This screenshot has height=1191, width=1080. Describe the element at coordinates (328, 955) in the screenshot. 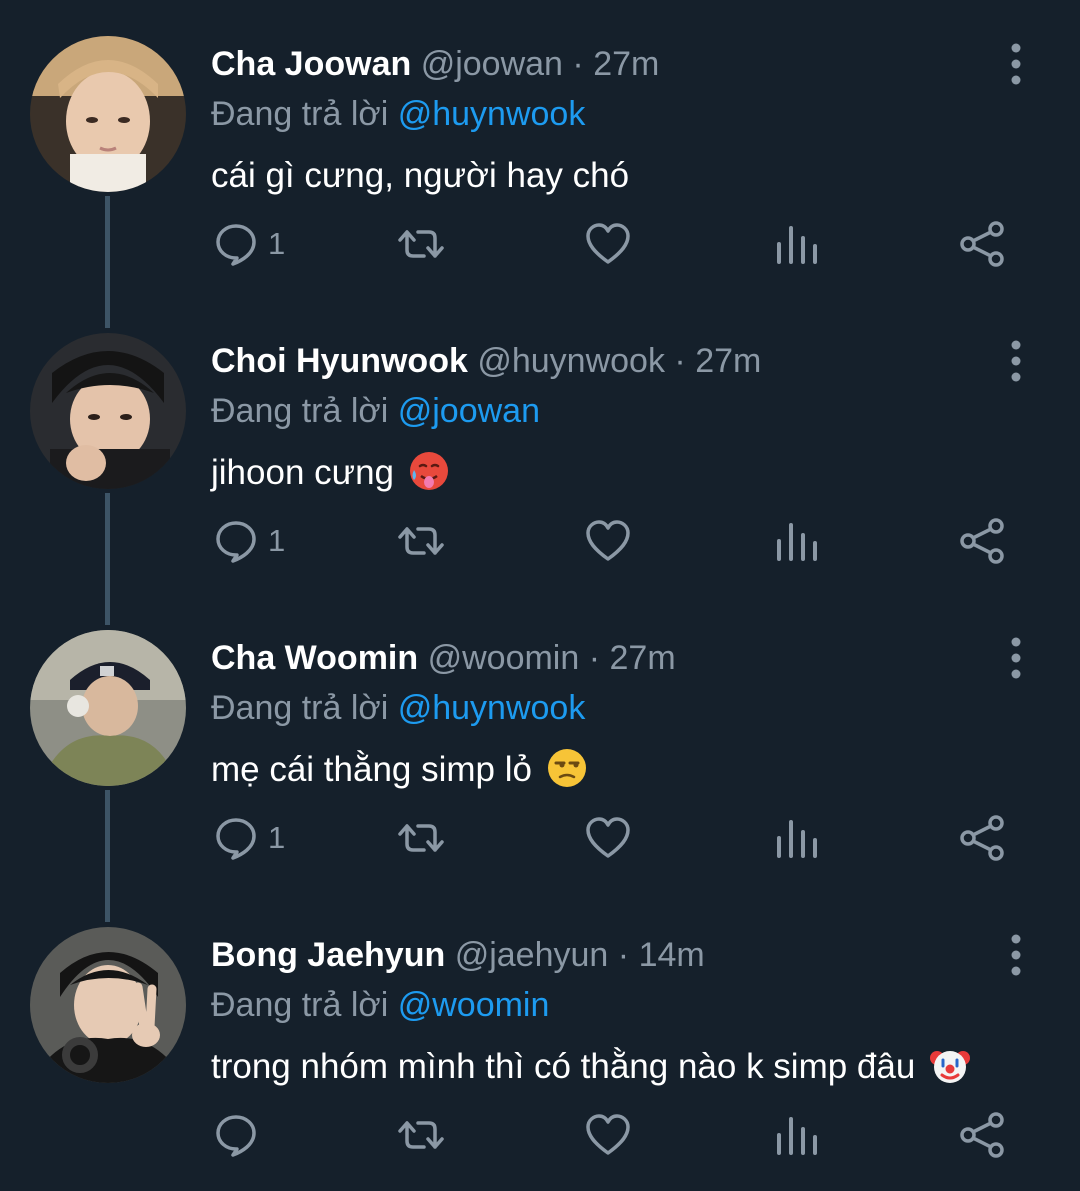

I see `display-name: Bong Jaehyun` at that location.